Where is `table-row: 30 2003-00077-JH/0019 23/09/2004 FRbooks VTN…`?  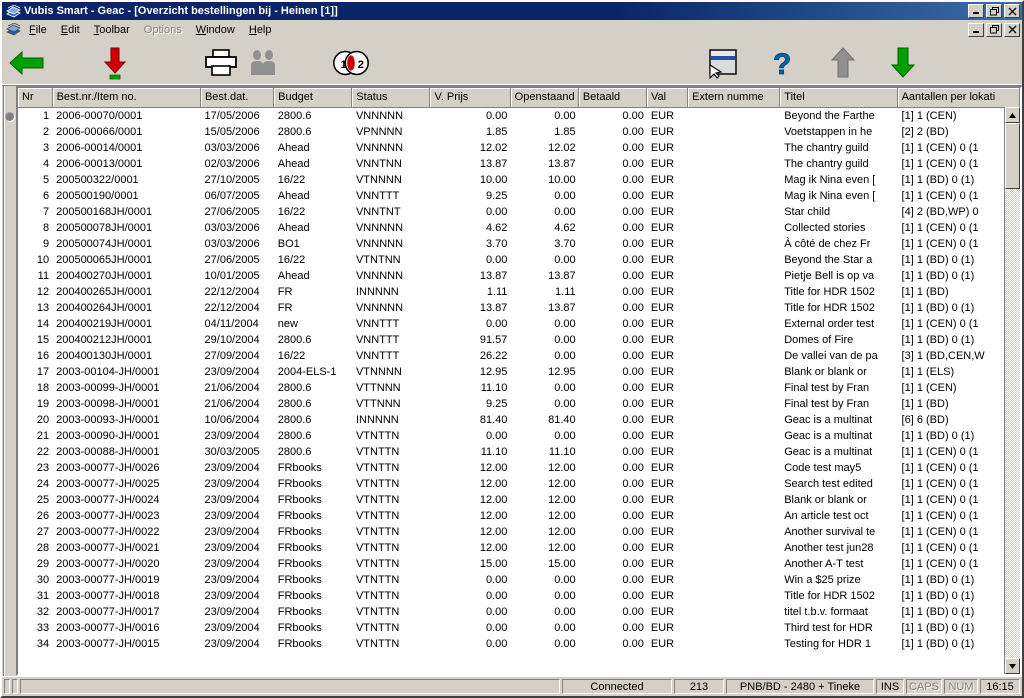 table-row: 30 2003-00077-JH/0019 23/09/2004 FRbooks VTN… is located at coordinates (519, 580).